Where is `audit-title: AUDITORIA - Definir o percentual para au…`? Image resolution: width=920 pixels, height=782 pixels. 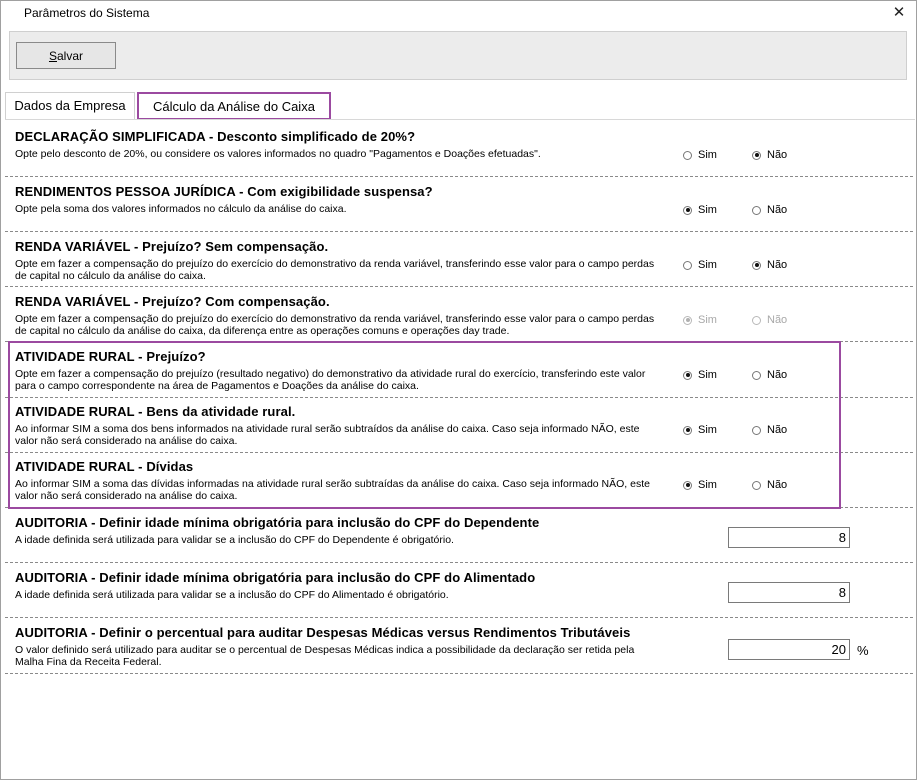 audit-title: AUDITORIA - Definir o percentual para au… is located at coordinates (323, 632).